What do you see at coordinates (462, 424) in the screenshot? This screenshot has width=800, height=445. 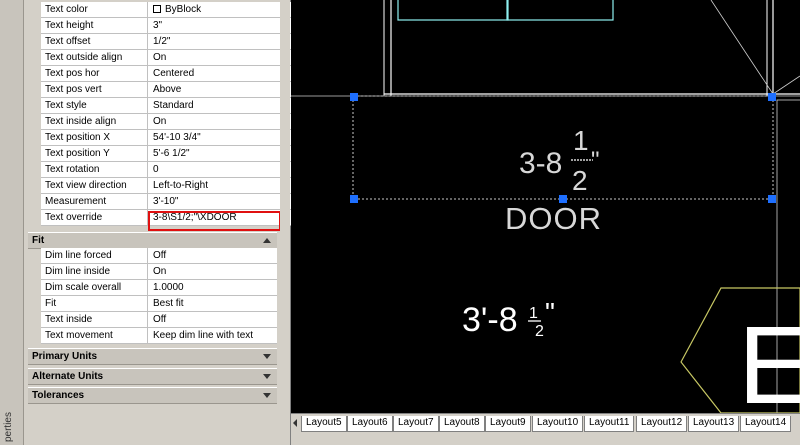 I see `tab-layout8: Layout8` at bounding box center [462, 424].